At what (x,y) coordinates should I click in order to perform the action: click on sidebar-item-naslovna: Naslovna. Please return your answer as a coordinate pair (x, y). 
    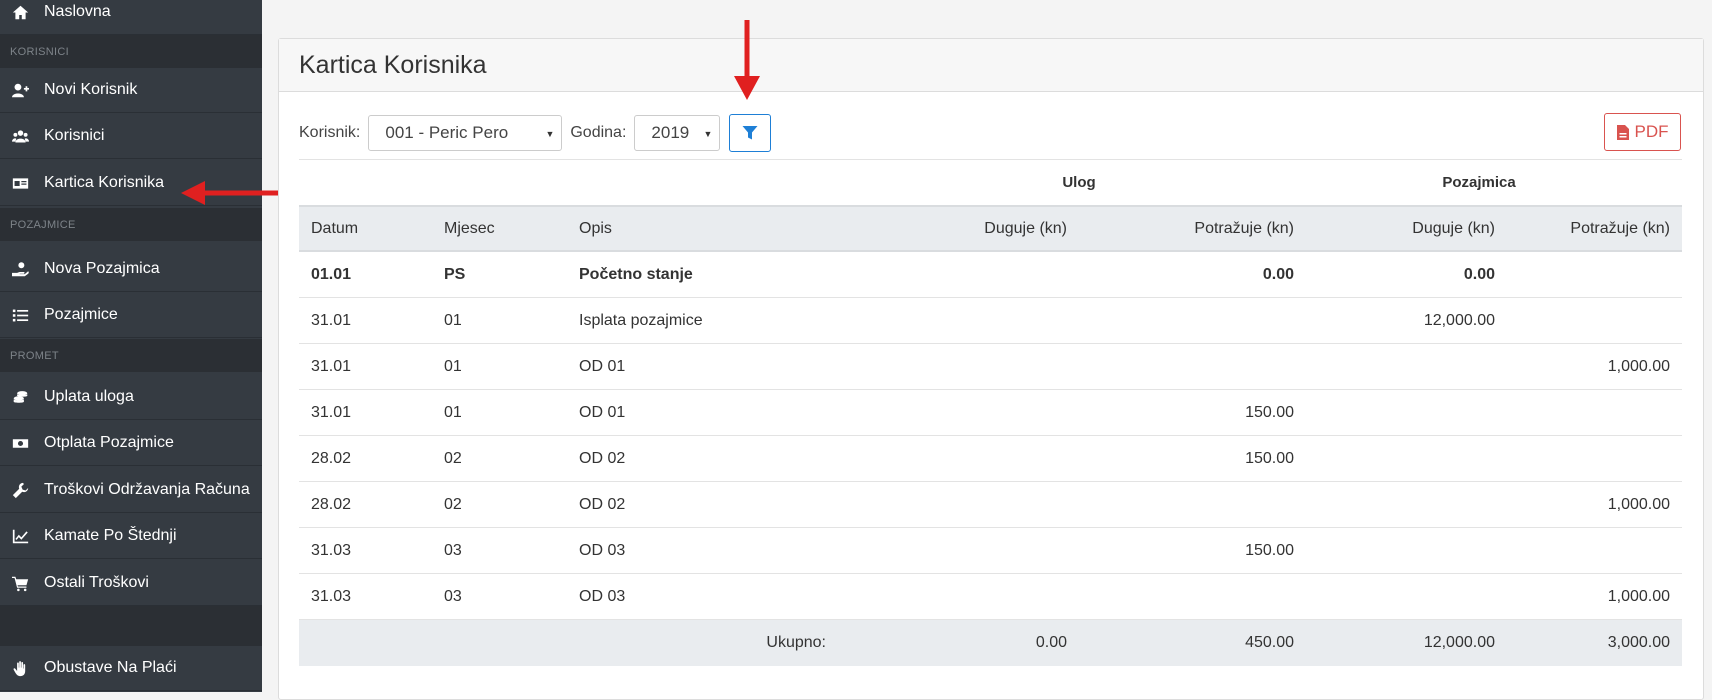
    Looking at the image, I should click on (131, 17).